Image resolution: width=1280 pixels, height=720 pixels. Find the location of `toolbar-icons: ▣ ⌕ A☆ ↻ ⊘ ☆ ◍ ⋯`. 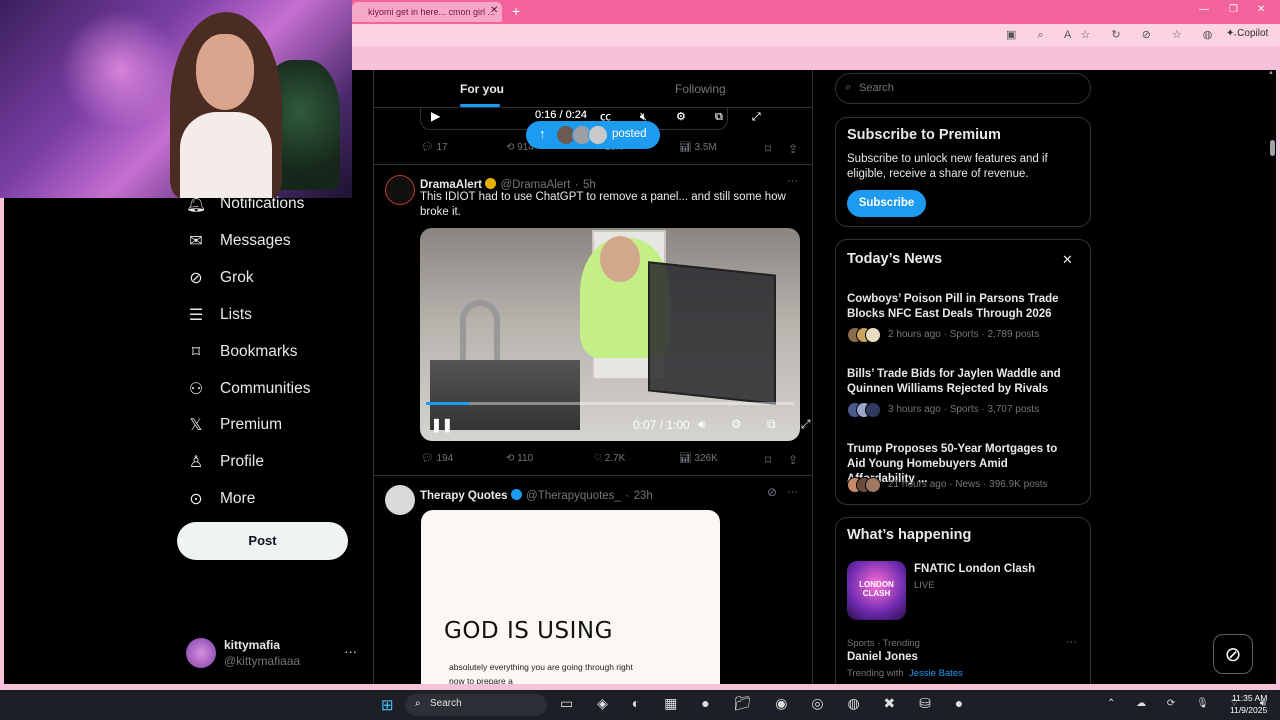

toolbar-icons: ▣ ⌕ A☆ ↻ ⊘ ☆ ◍ ⋯ is located at coordinates (1129, 35).